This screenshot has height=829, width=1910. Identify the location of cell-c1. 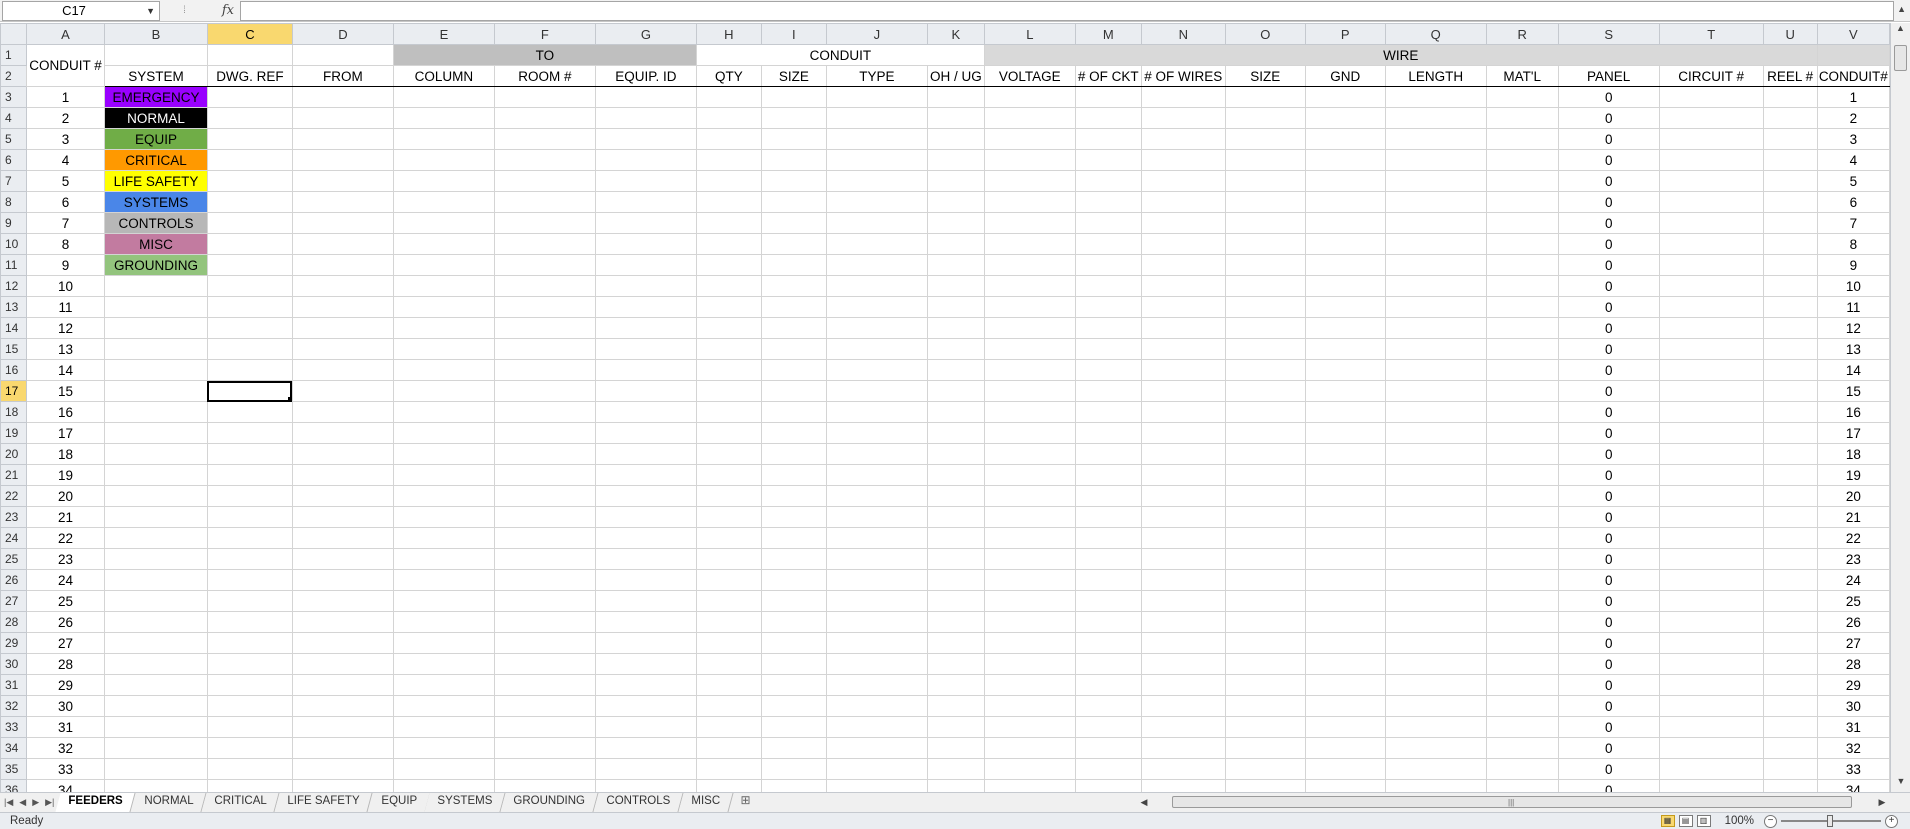
(249, 55).